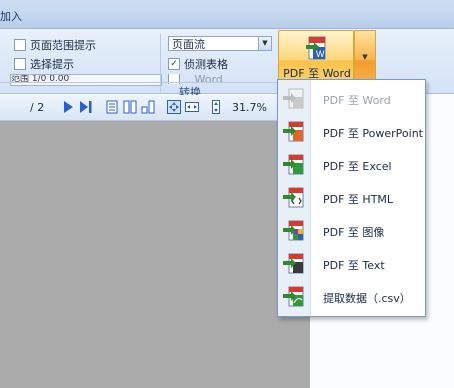 Image resolution: width=454 pixels, height=388 pixels. What do you see at coordinates (188, 44) in the screenshot?
I see `layout-select-value: 页面流` at bounding box center [188, 44].